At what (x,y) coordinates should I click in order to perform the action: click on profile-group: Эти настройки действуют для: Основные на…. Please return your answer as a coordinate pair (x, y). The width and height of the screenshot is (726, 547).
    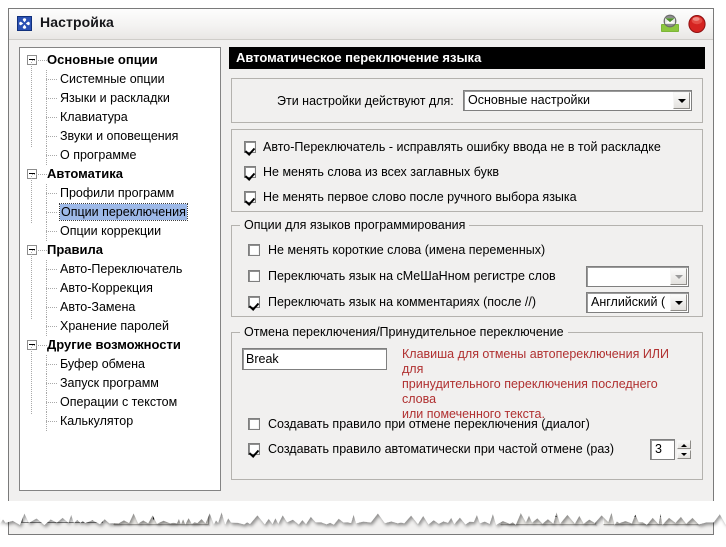
    Looking at the image, I should click on (467, 100).